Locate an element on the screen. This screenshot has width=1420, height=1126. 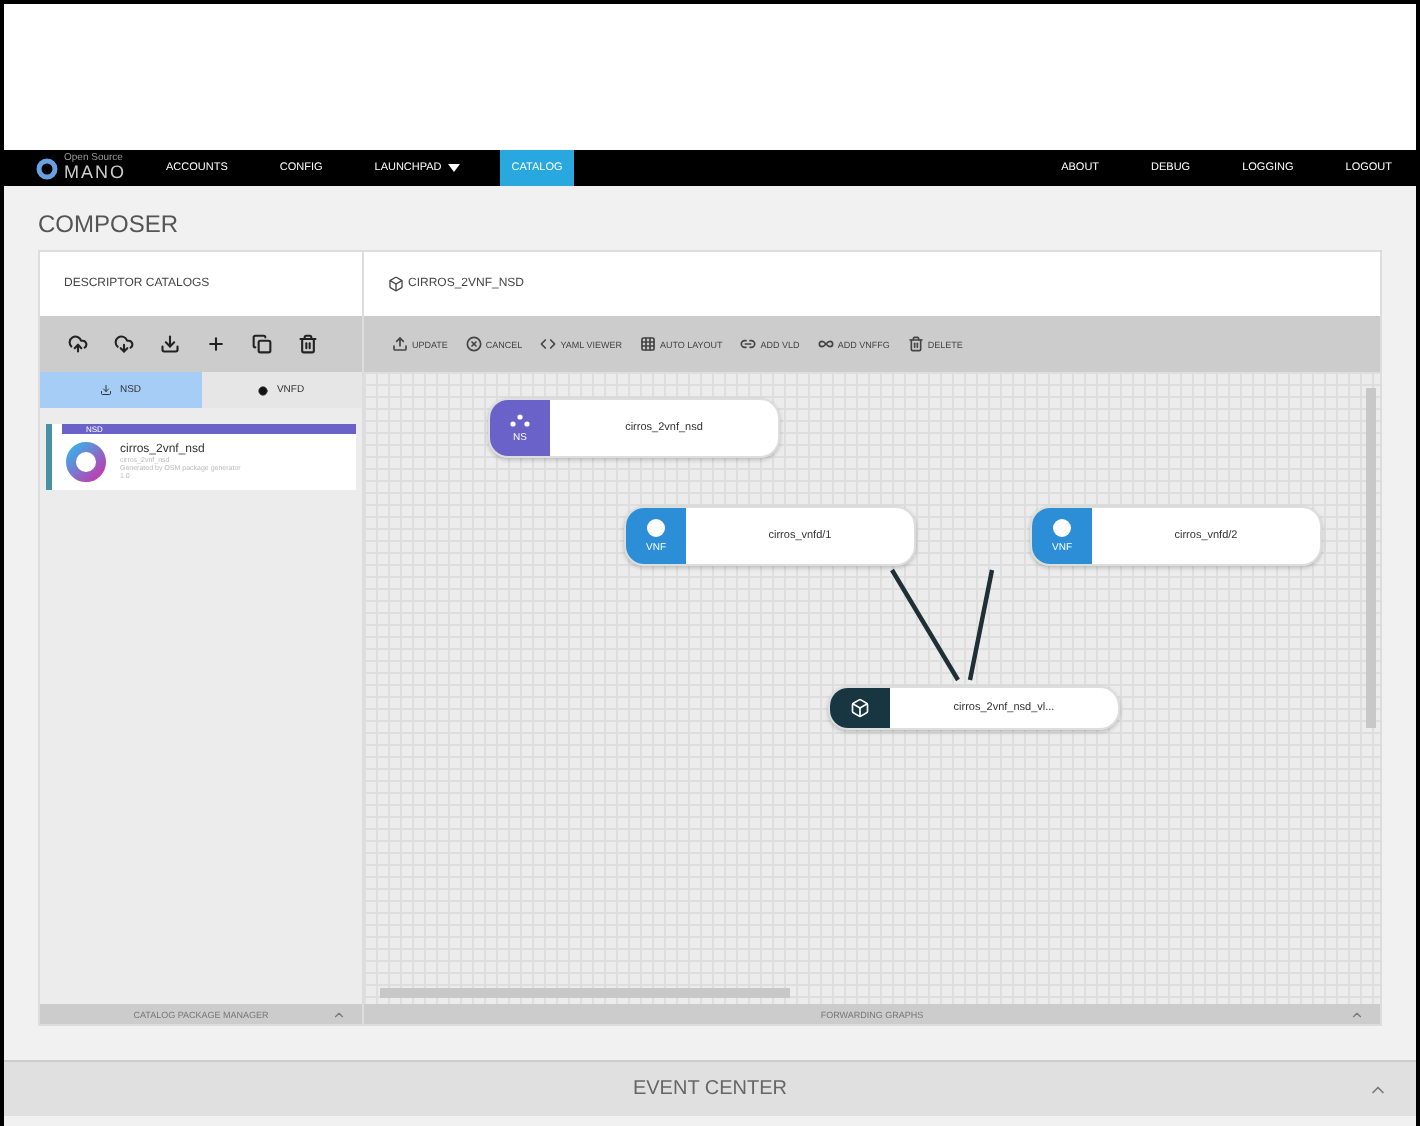
horizontal-scrollbar is located at coordinates (585, 993).